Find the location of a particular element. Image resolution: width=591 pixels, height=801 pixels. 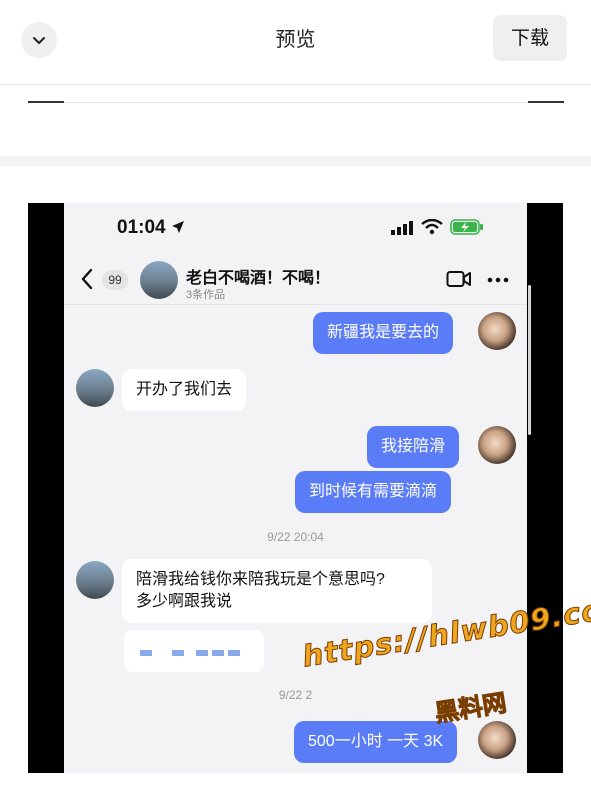

message-line: 陪滑我给钱你来陪我玩是个意思吗? is located at coordinates (260, 579).